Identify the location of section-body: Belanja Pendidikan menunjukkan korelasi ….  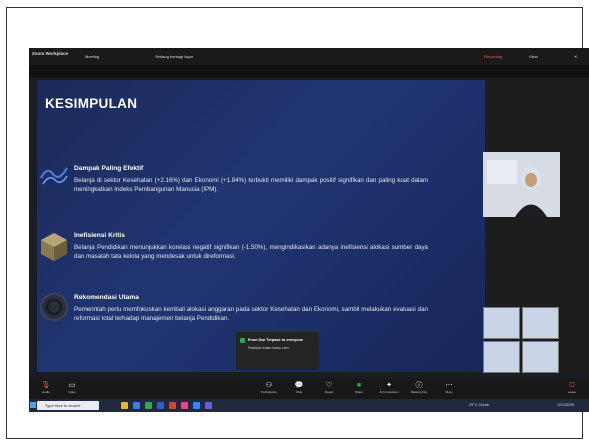
(251, 252).